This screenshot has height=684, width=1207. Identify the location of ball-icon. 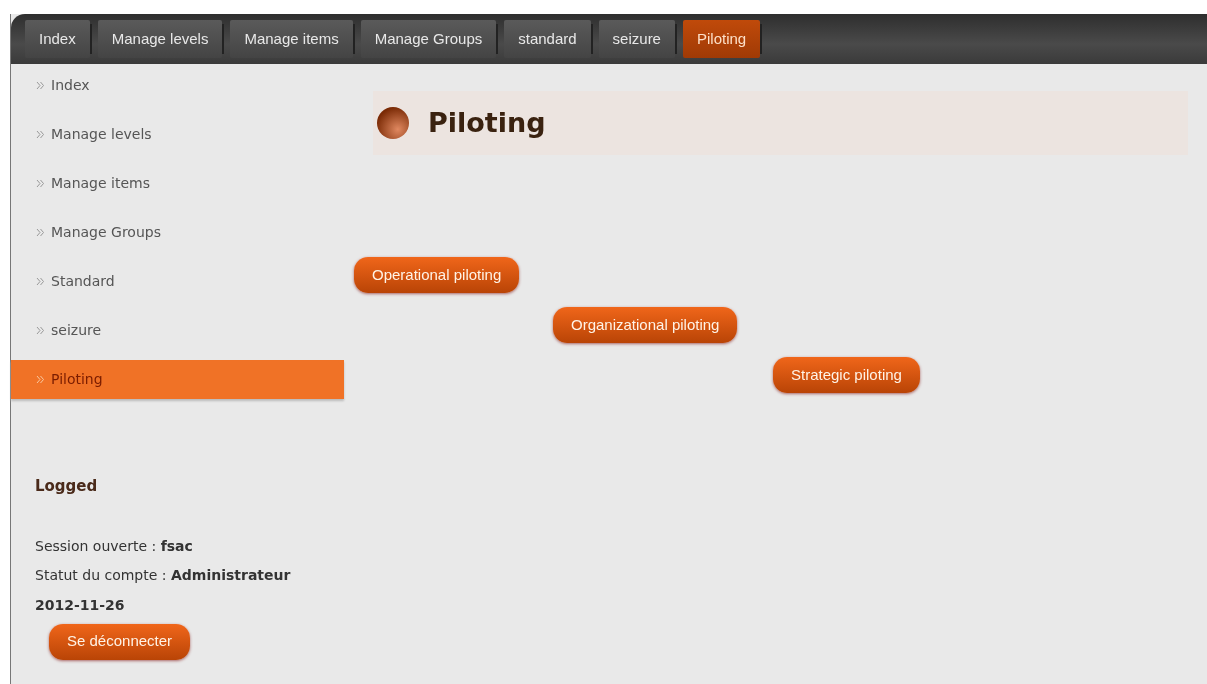
(393, 123).